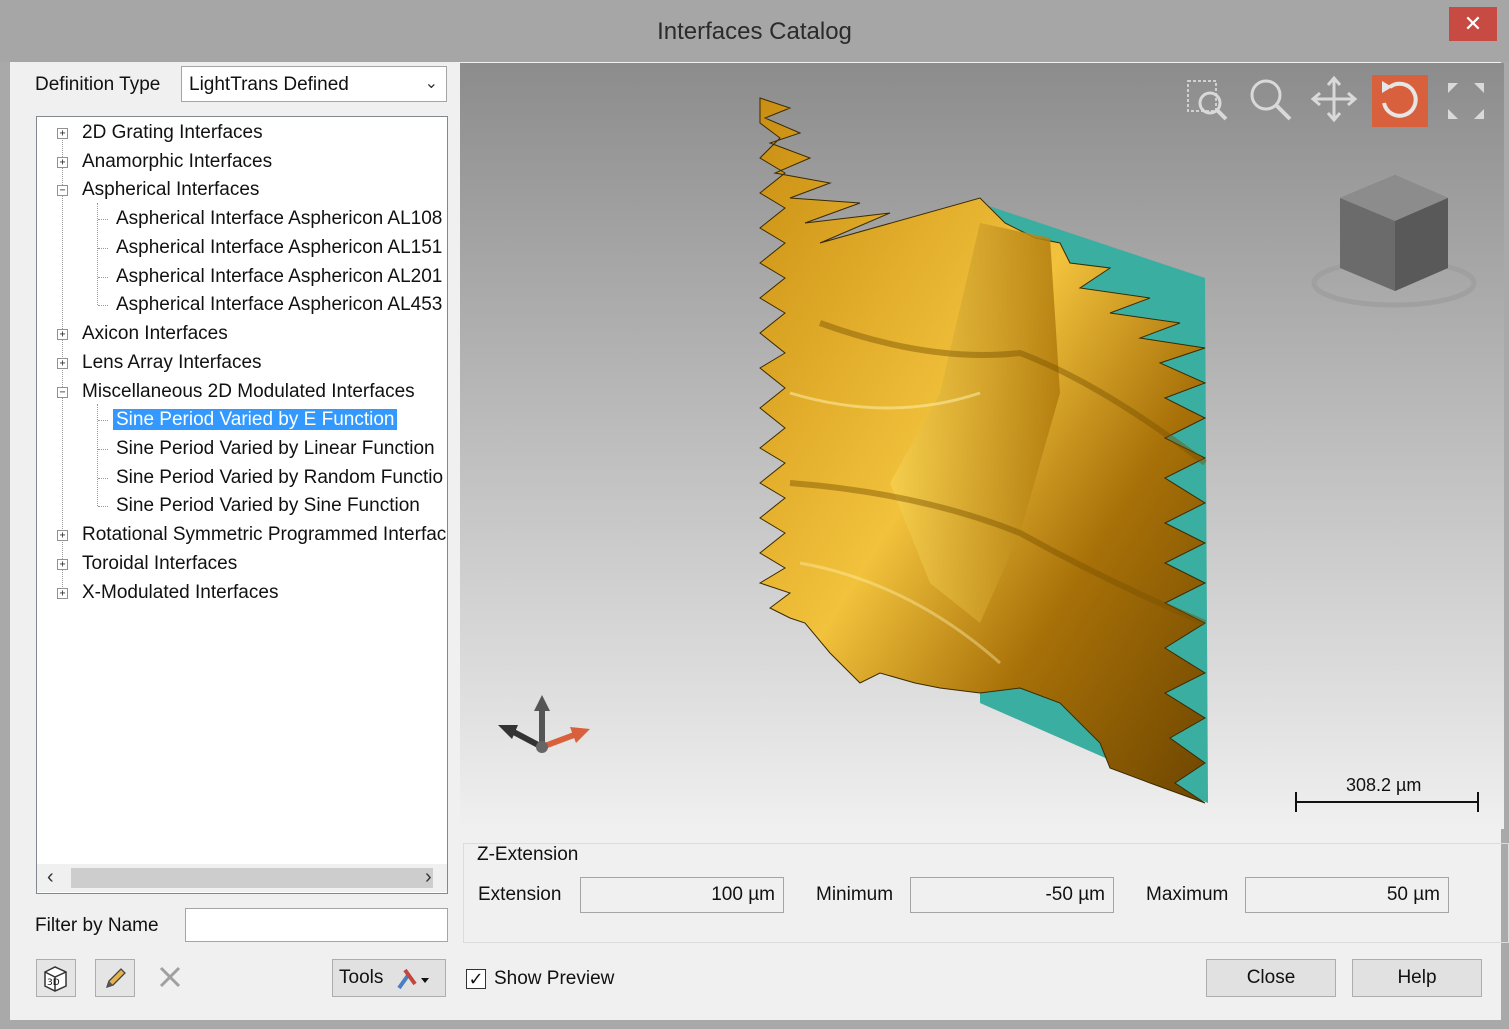 This screenshot has width=1509, height=1029. What do you see at coordinates (855, 894) in the screenshot?
I see `minimum-label: Minimum` at bounding box center [855, 894].